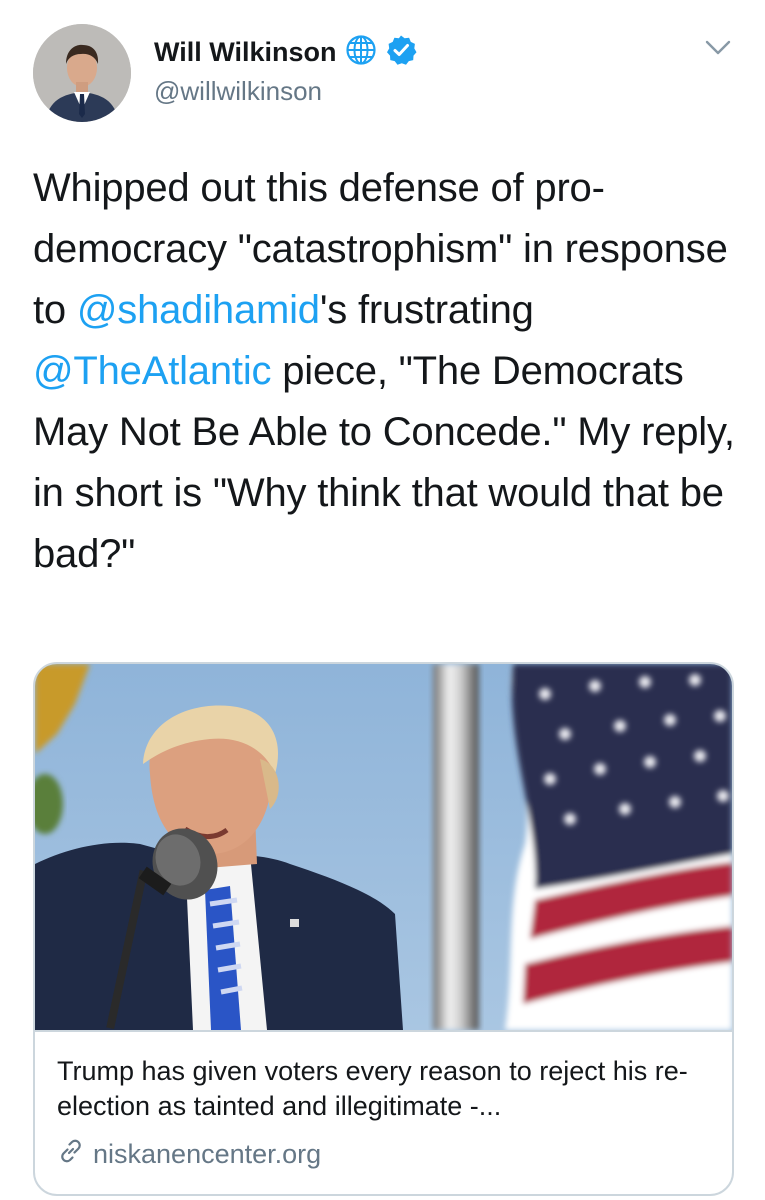 This screenshot has width=765, height=1200. I want to click on tweet-menu-button, so click(718, 48).